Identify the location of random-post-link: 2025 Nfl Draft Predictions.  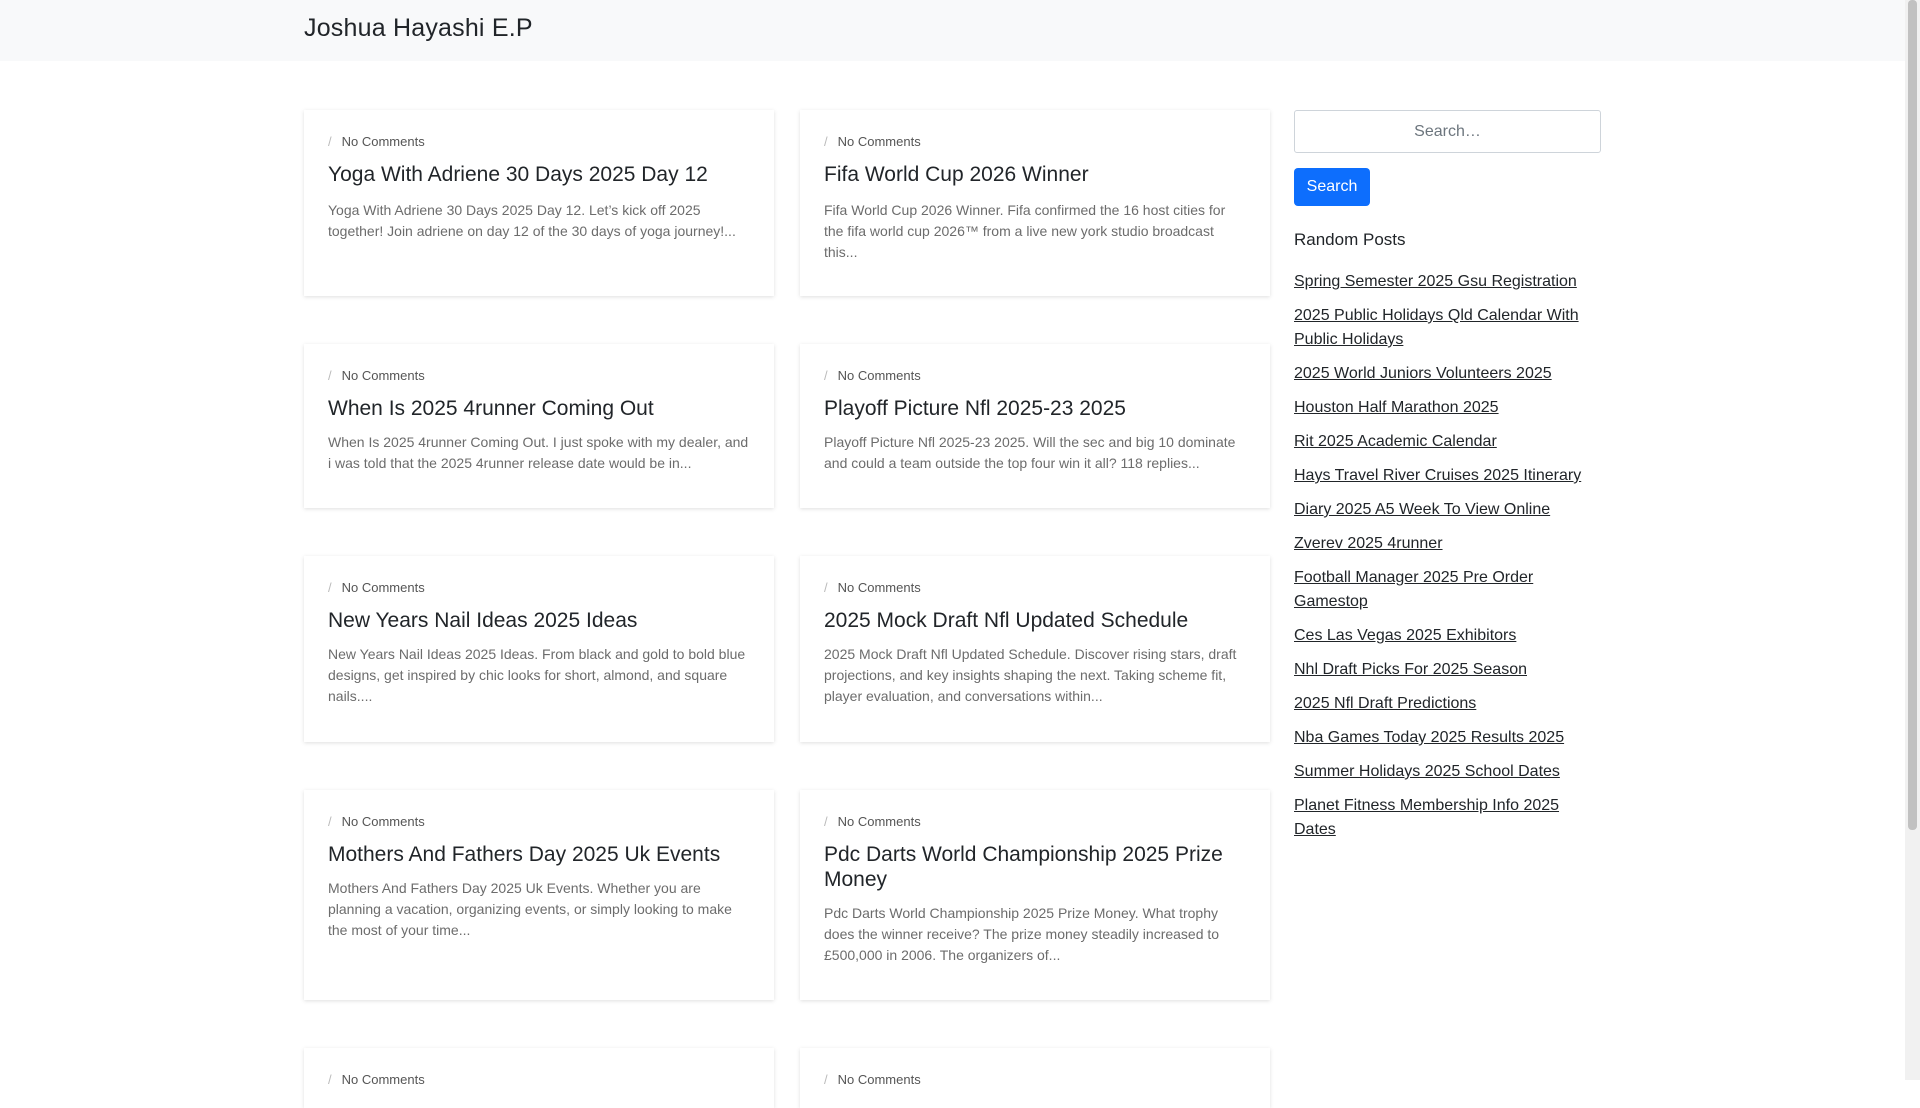
(1385, 703).